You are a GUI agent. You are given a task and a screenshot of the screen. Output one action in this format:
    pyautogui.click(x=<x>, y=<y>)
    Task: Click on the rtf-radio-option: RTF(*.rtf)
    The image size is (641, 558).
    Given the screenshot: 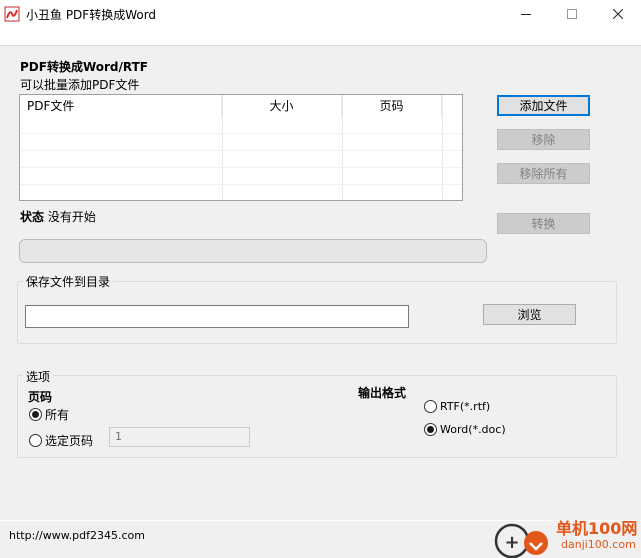 What is the action you would take?
    pyautogui.click(x=457, y=406)
    